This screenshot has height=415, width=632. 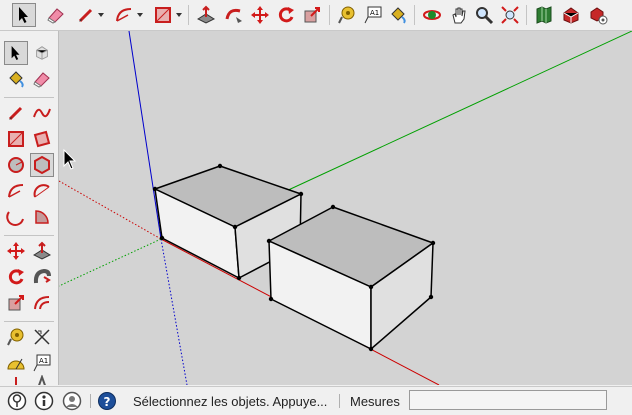 I want to click on extension-manager-icon, so click(x=598, y=15).